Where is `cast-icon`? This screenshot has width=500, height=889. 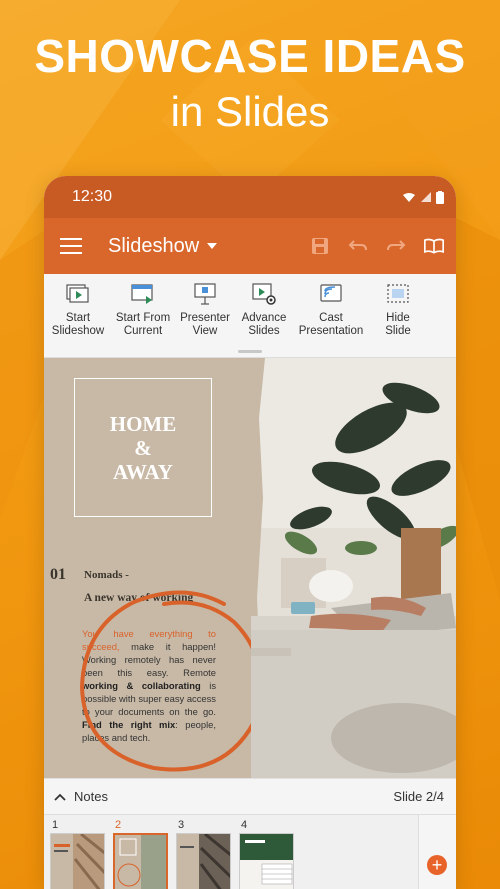
cast-icon is located at coordinates (331, 294).